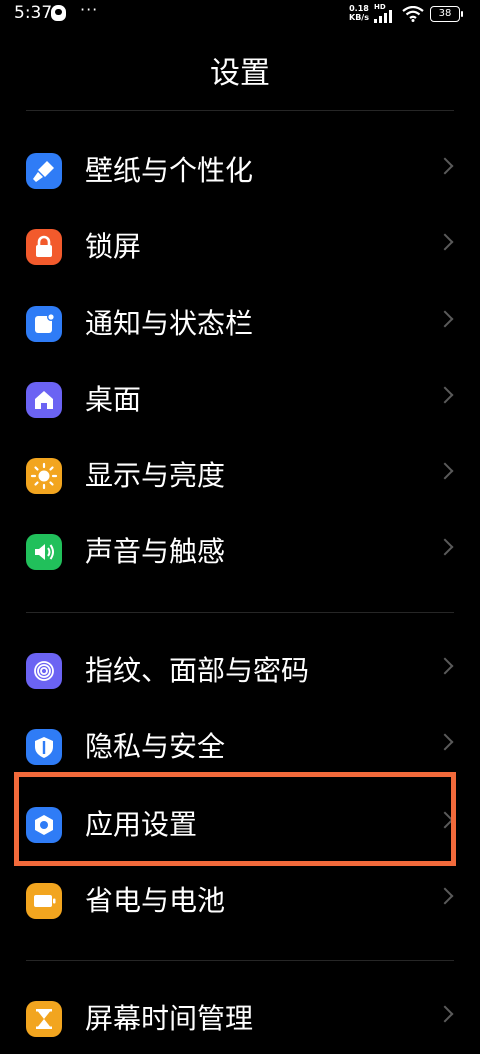 The width and height of the screenshot is (480, 1054). I want to click on page-title: 设置, so click(240, 73).